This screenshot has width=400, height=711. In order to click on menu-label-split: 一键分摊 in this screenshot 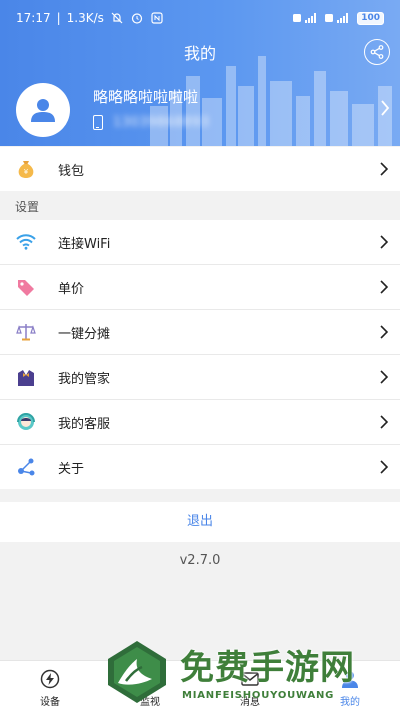, I will do `click(84, 334)`.